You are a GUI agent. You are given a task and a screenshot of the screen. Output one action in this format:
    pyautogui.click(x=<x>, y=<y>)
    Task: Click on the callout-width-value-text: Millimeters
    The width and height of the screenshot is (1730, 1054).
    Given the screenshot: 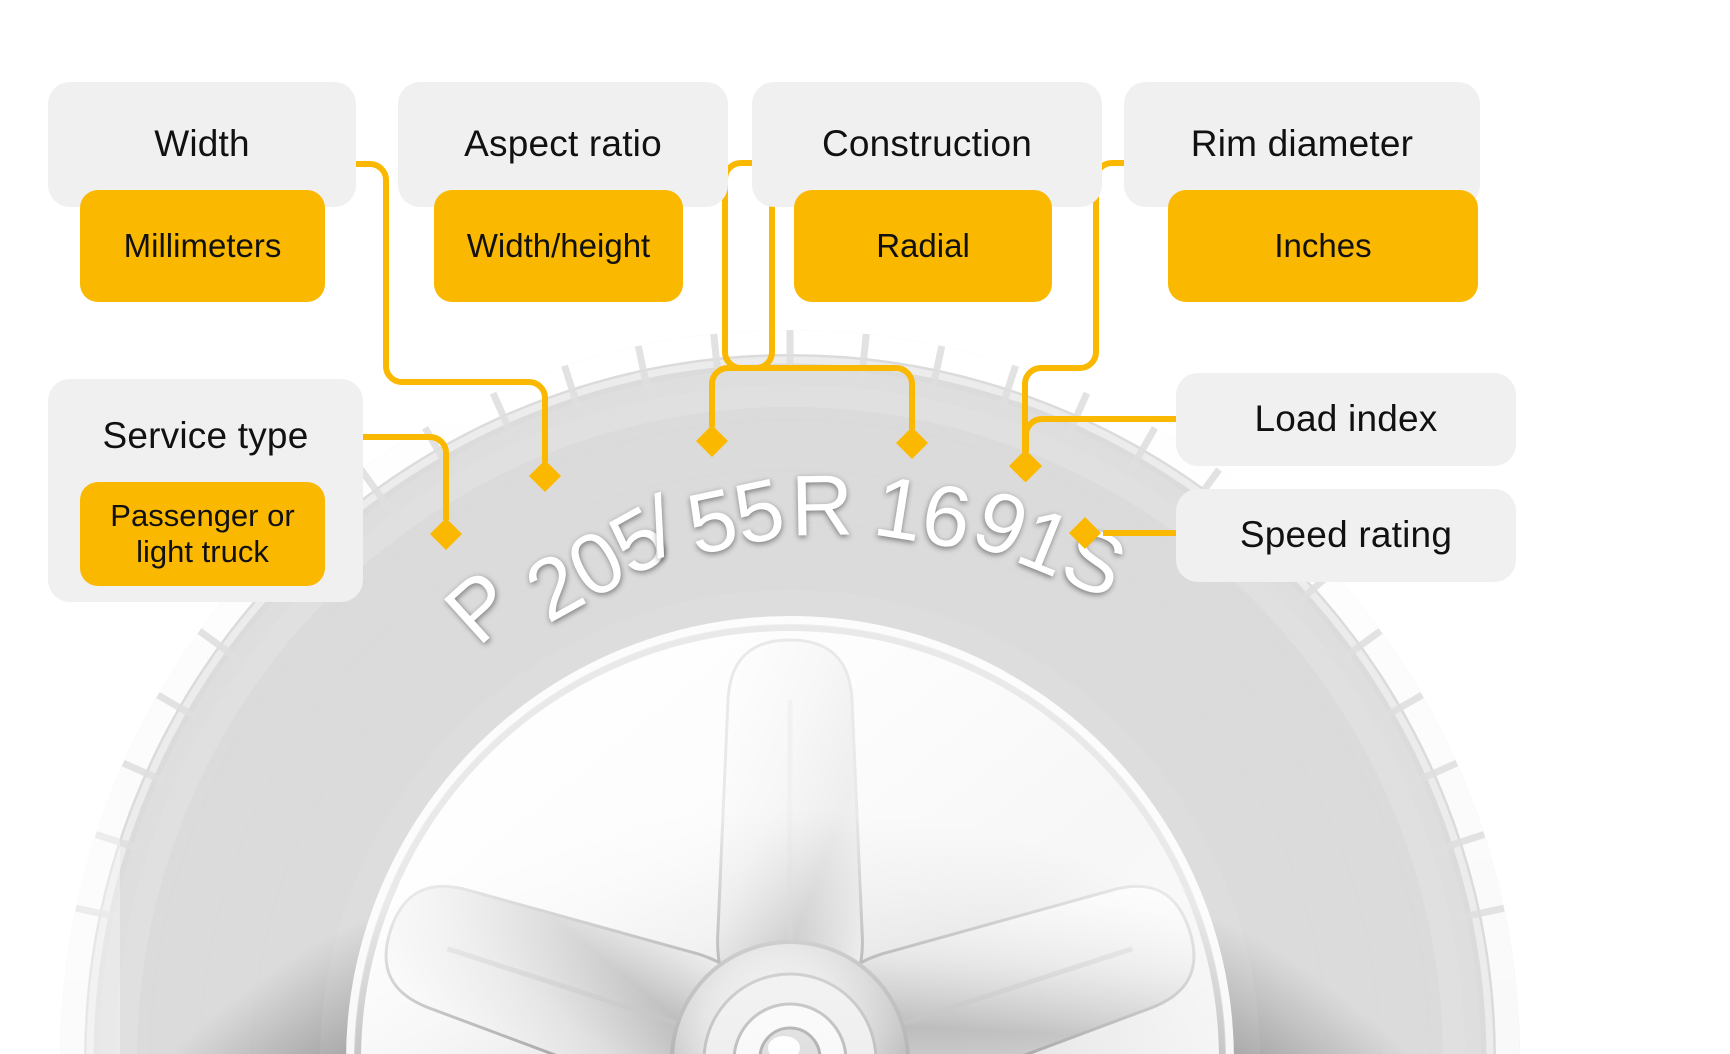 What is the action you would take?
    pyautogui.click(x=202, y=245)
    